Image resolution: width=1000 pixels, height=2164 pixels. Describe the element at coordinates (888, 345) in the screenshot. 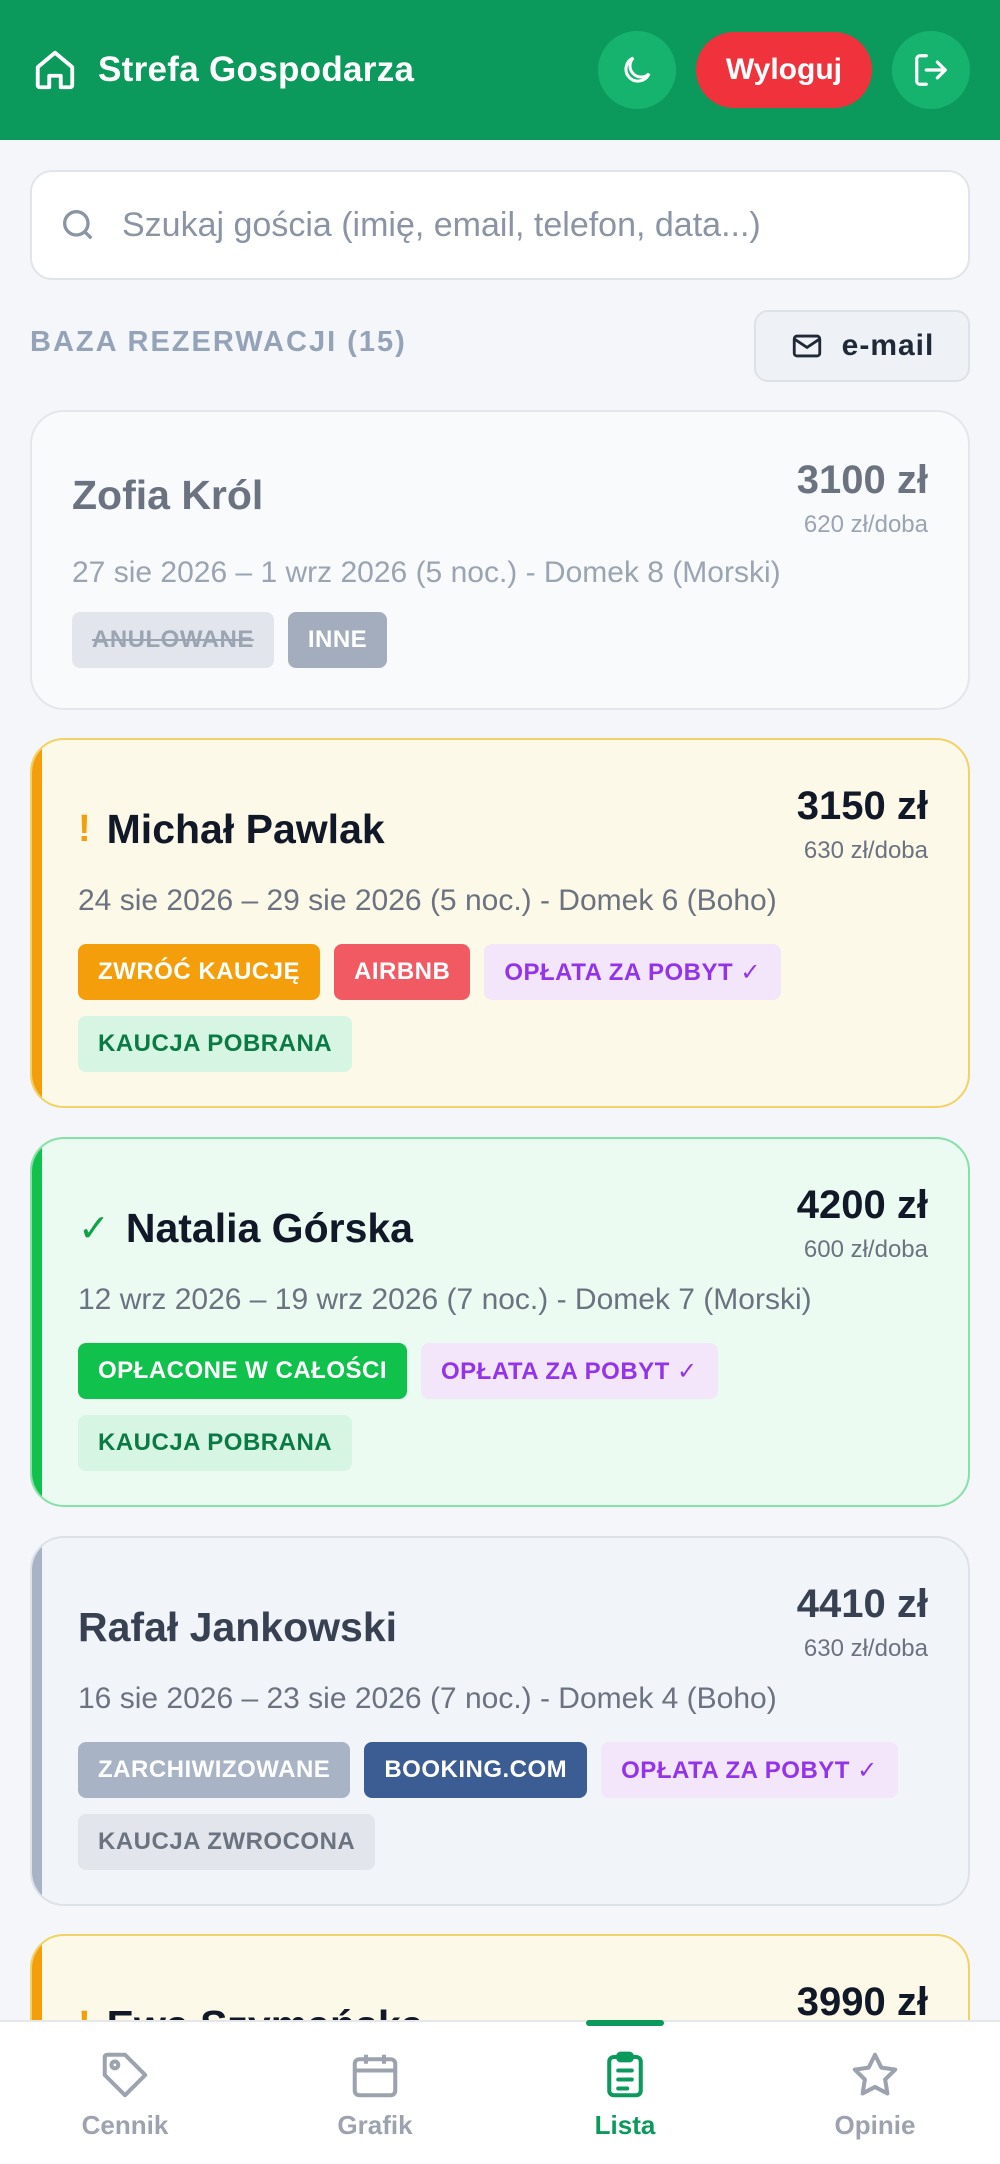

I see `email-button-label: e-mail` at that location.